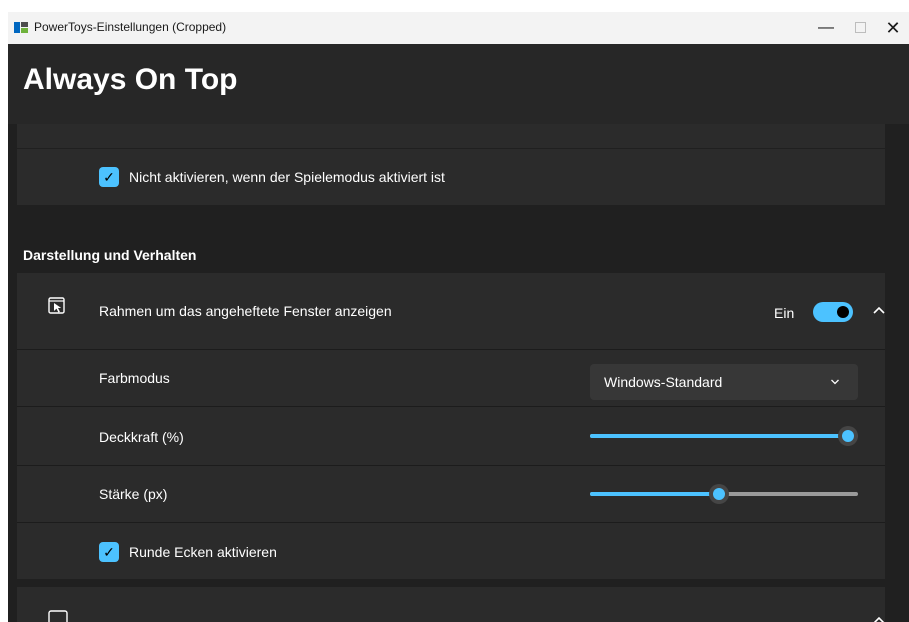 The height and width of the screenshot is (622, 909). What do you see at coordinates (58, 616) in the screenshot?
I see `next-setting-icon` at bounding box center [58, 616].